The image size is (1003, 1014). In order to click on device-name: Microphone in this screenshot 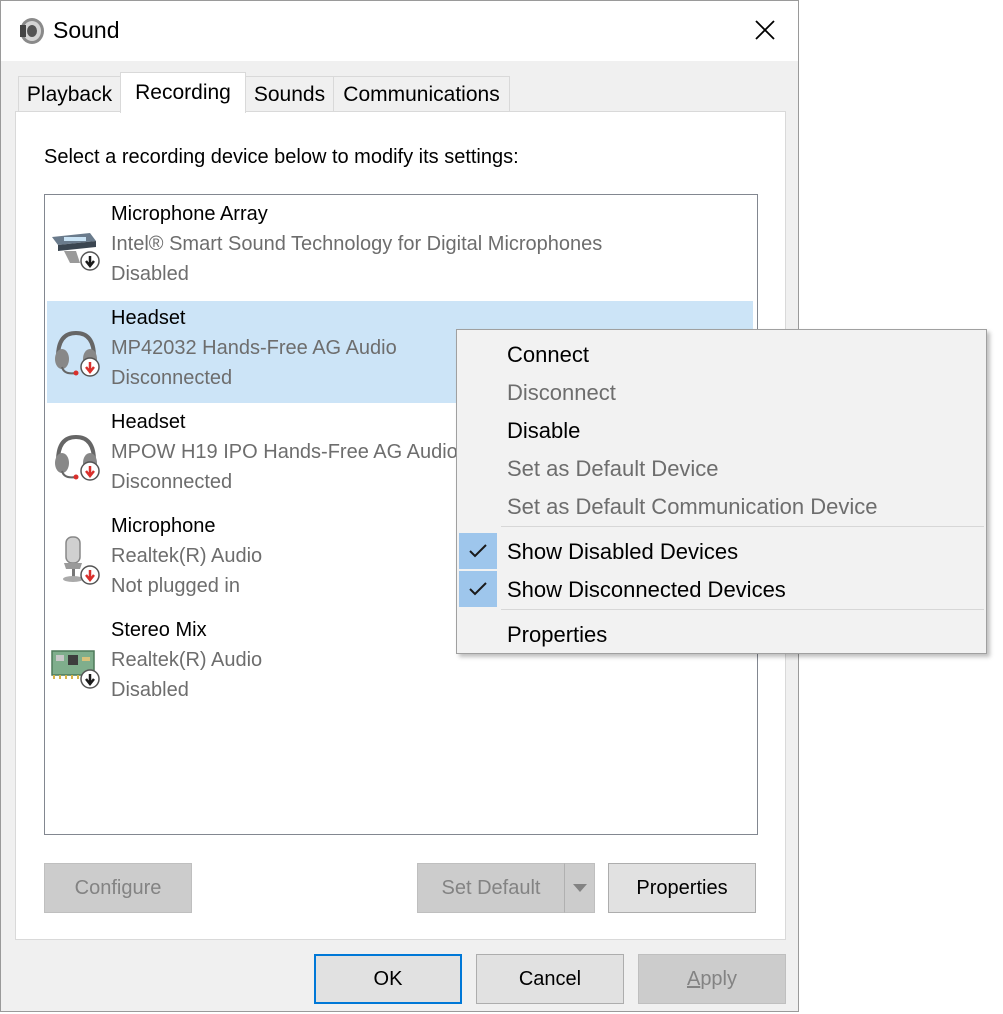, I will do `click(163, 526)`.